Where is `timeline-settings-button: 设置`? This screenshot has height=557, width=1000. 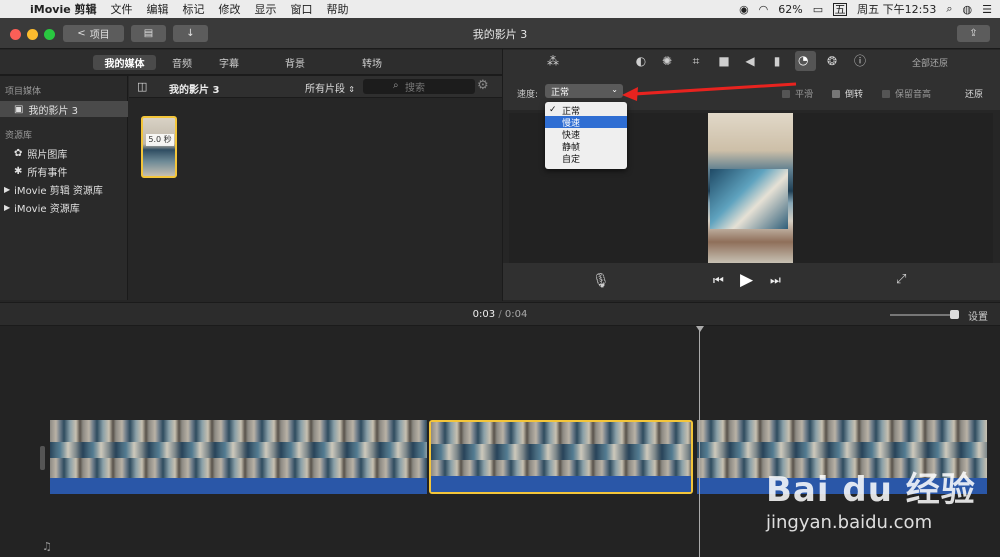
timeline-settings-button: 设置 is located at coordinates (978, 315).